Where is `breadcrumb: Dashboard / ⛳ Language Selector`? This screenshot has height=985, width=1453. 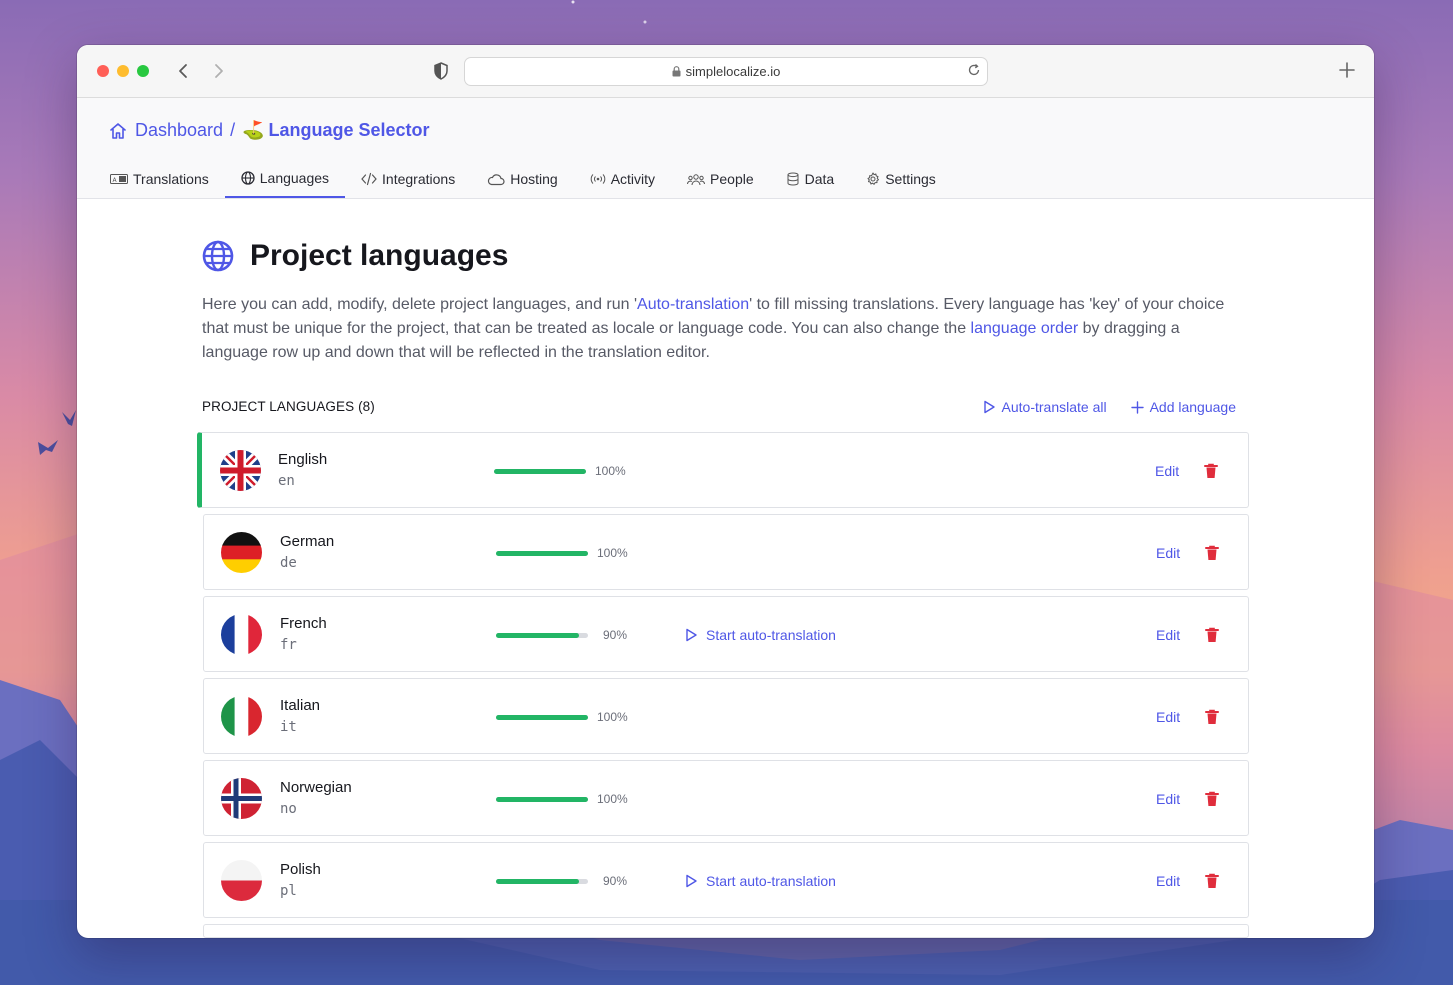 breadcrumb: Dashboard / ⛳ Language Selector is located at coordinates (269, 130).